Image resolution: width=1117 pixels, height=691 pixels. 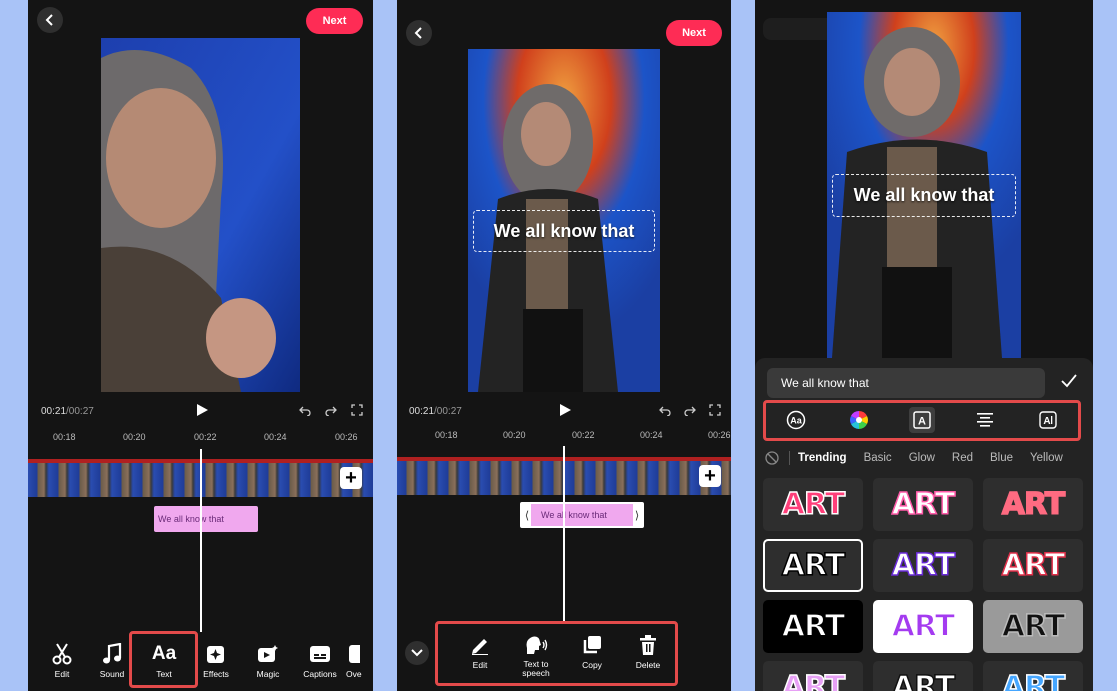 I want to click on video-frame-image, so click(x=200, y=215).